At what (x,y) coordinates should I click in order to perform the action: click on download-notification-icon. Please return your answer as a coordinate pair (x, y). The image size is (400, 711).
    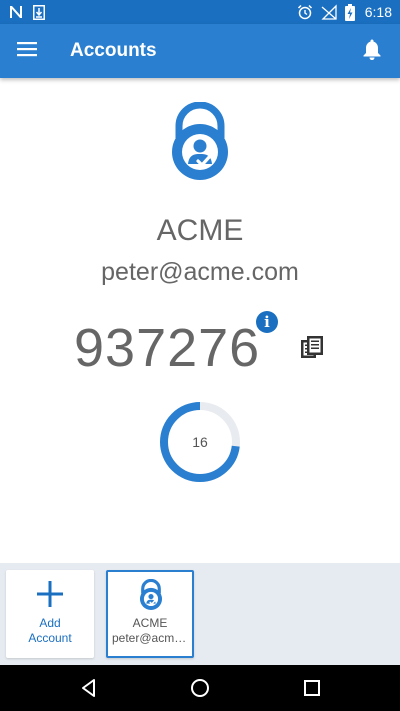
    Looking at the image, I should click on (39, 12).